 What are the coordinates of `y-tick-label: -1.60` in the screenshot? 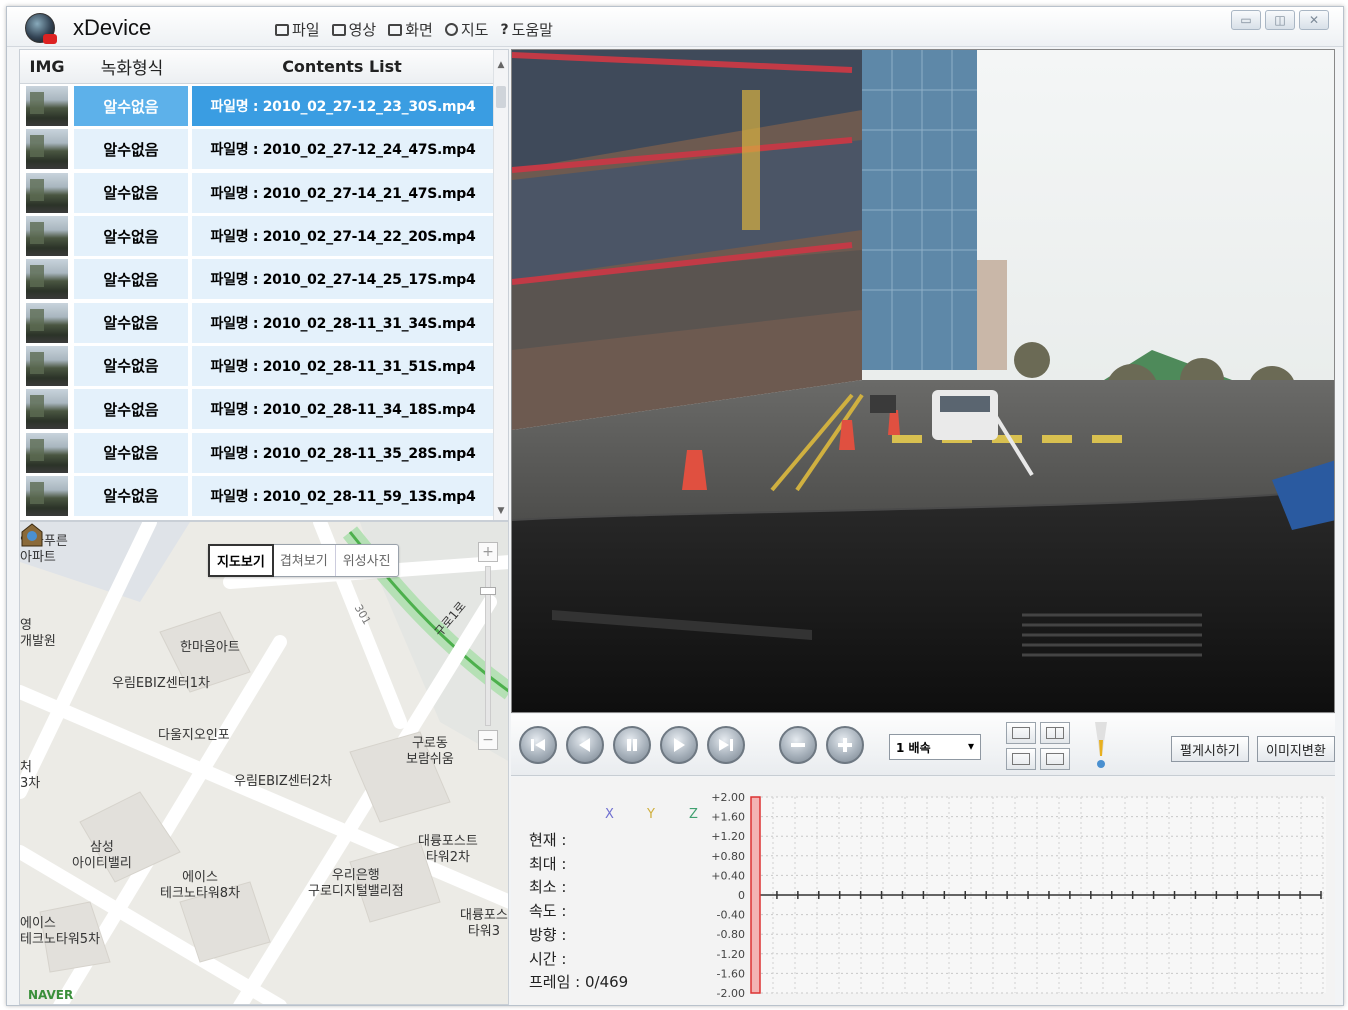 It's located at (731, 973).